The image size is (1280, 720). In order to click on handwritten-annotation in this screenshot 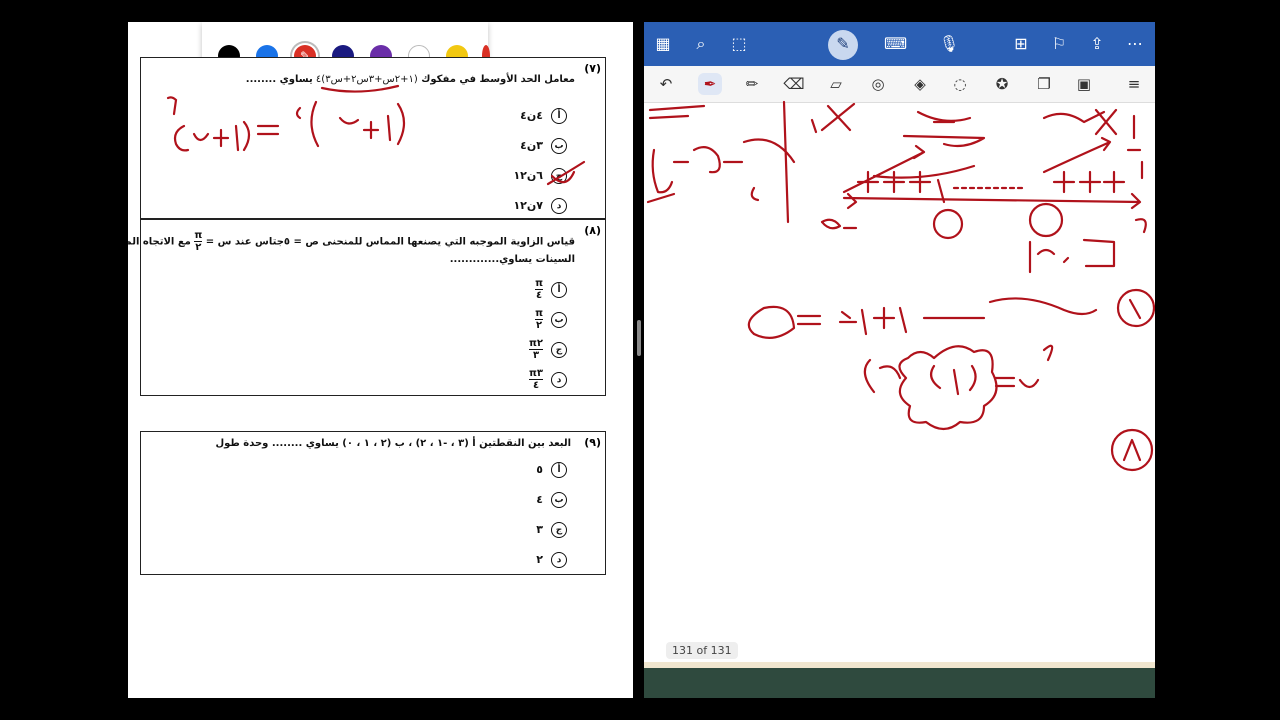, I will do `click(376, 135)`.